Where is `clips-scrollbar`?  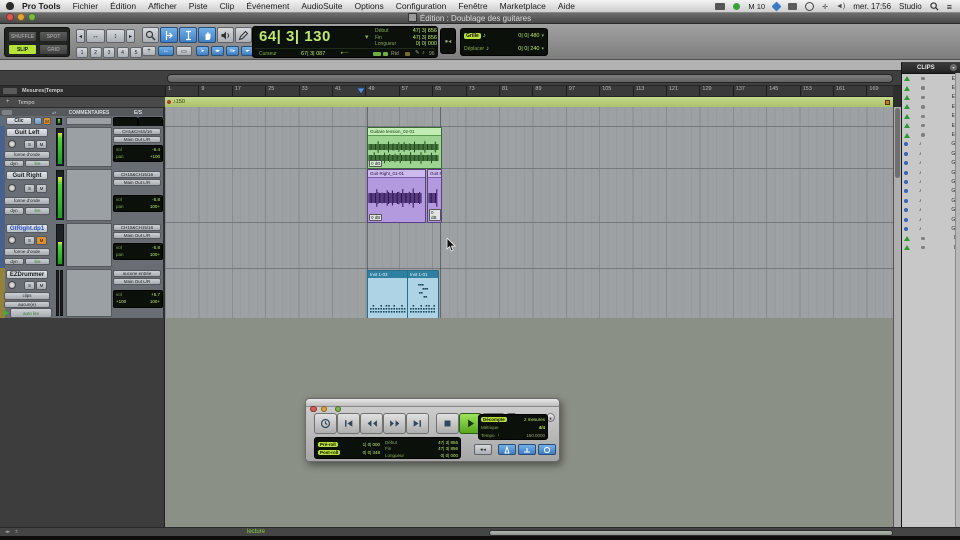 clips-scrollbar is located at coordinates (957, 300).